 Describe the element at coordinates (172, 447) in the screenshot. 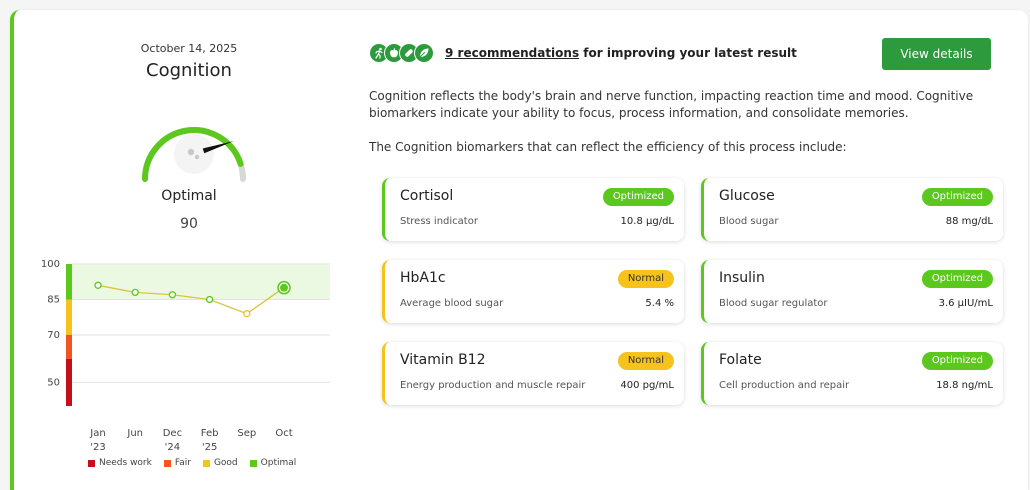

I see `x-tick-sublabel: '24` at that location.